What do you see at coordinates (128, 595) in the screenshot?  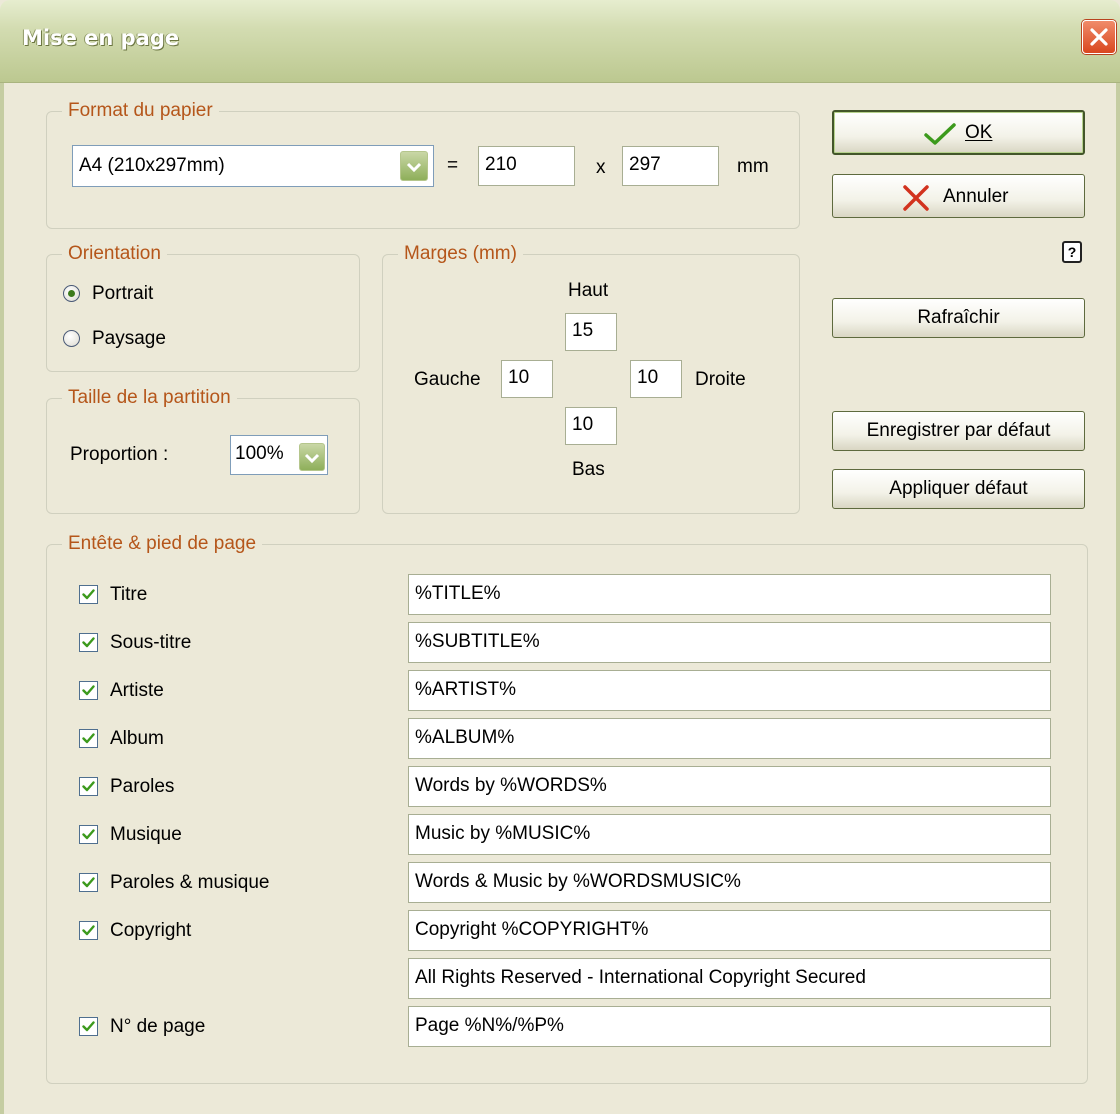 I see `header-footer-label: Titre` at bounding box center [128, 595].